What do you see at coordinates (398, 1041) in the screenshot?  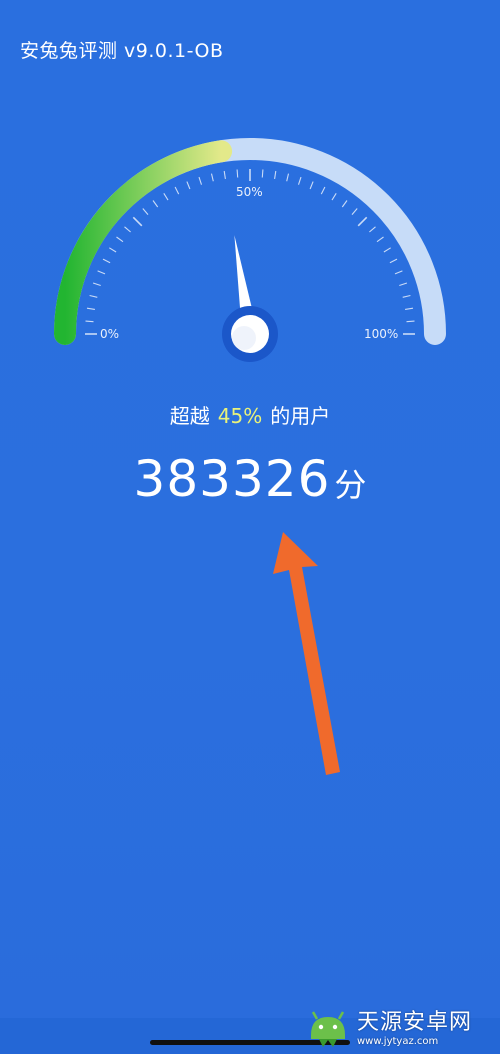 I see `watermark-url: www.jytyaz.com` at bounding box center [398, 1041].